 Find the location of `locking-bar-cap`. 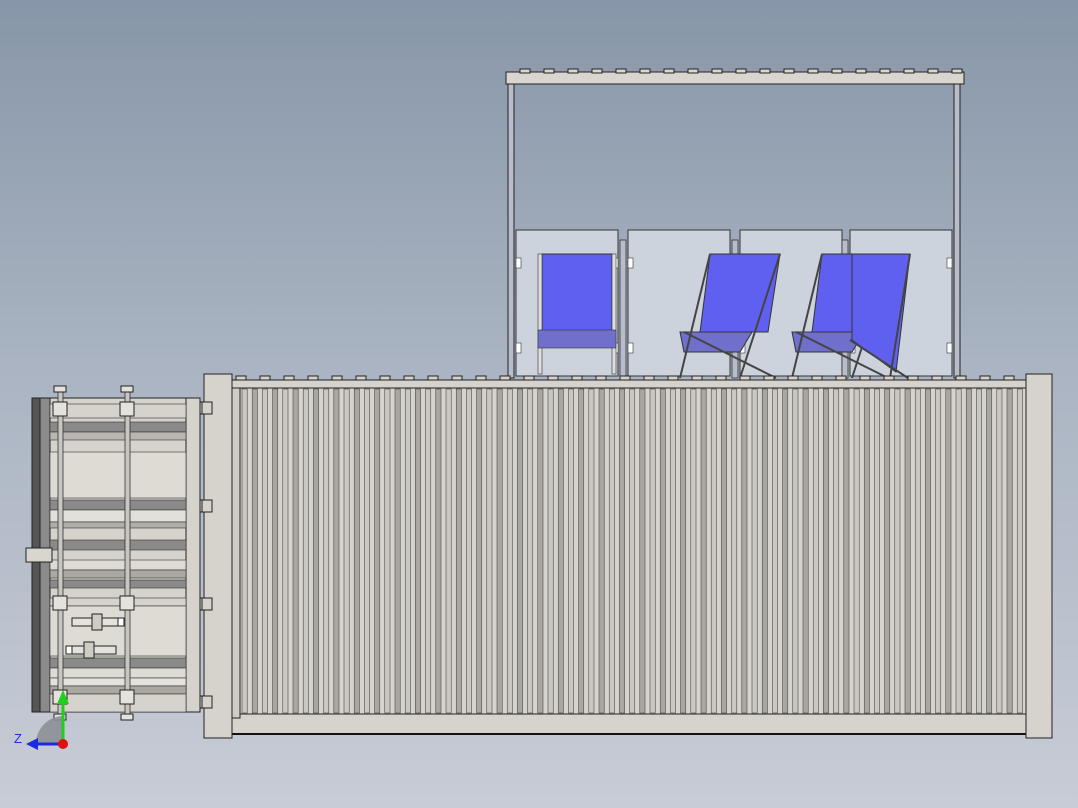

locking-bar-cap is located at coordinates (60, 389).